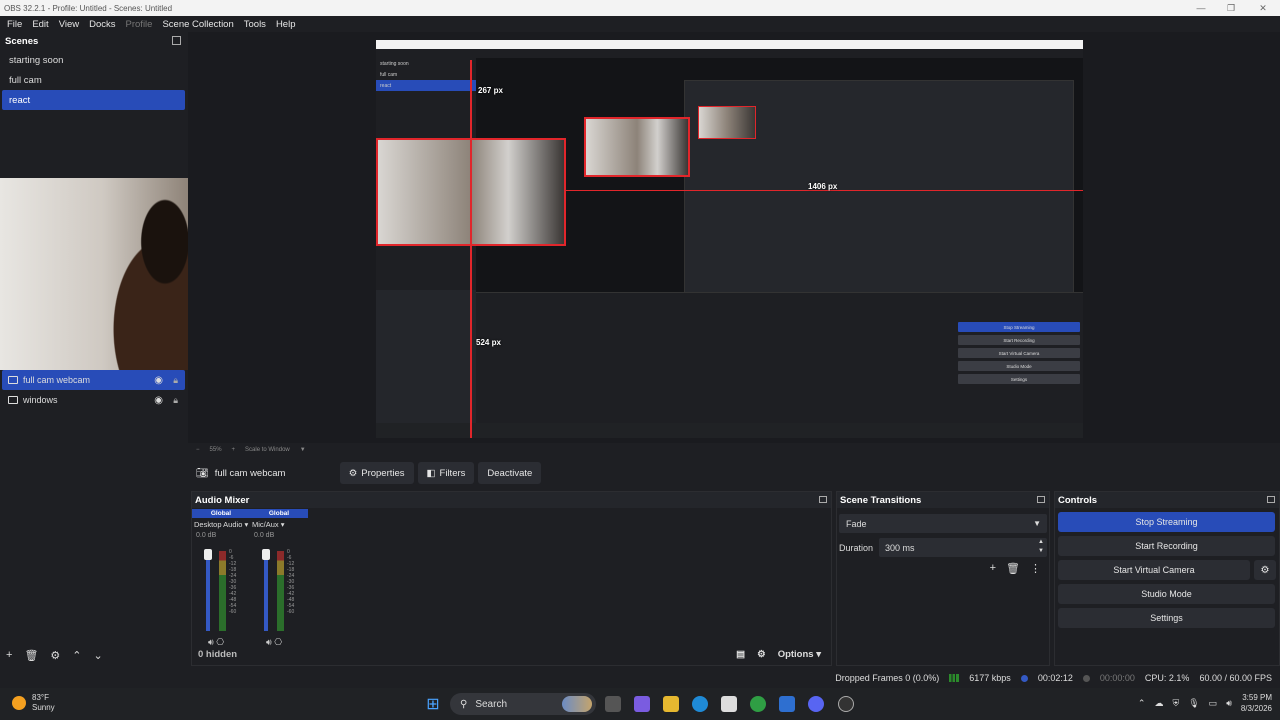 The height and width of the screenshot is (720, 1280). What do you see at coordinates (963, 547) in the screenshot?
I see `duration-input: 300 ms ▲ ▼` at bounding box center [963, 547].